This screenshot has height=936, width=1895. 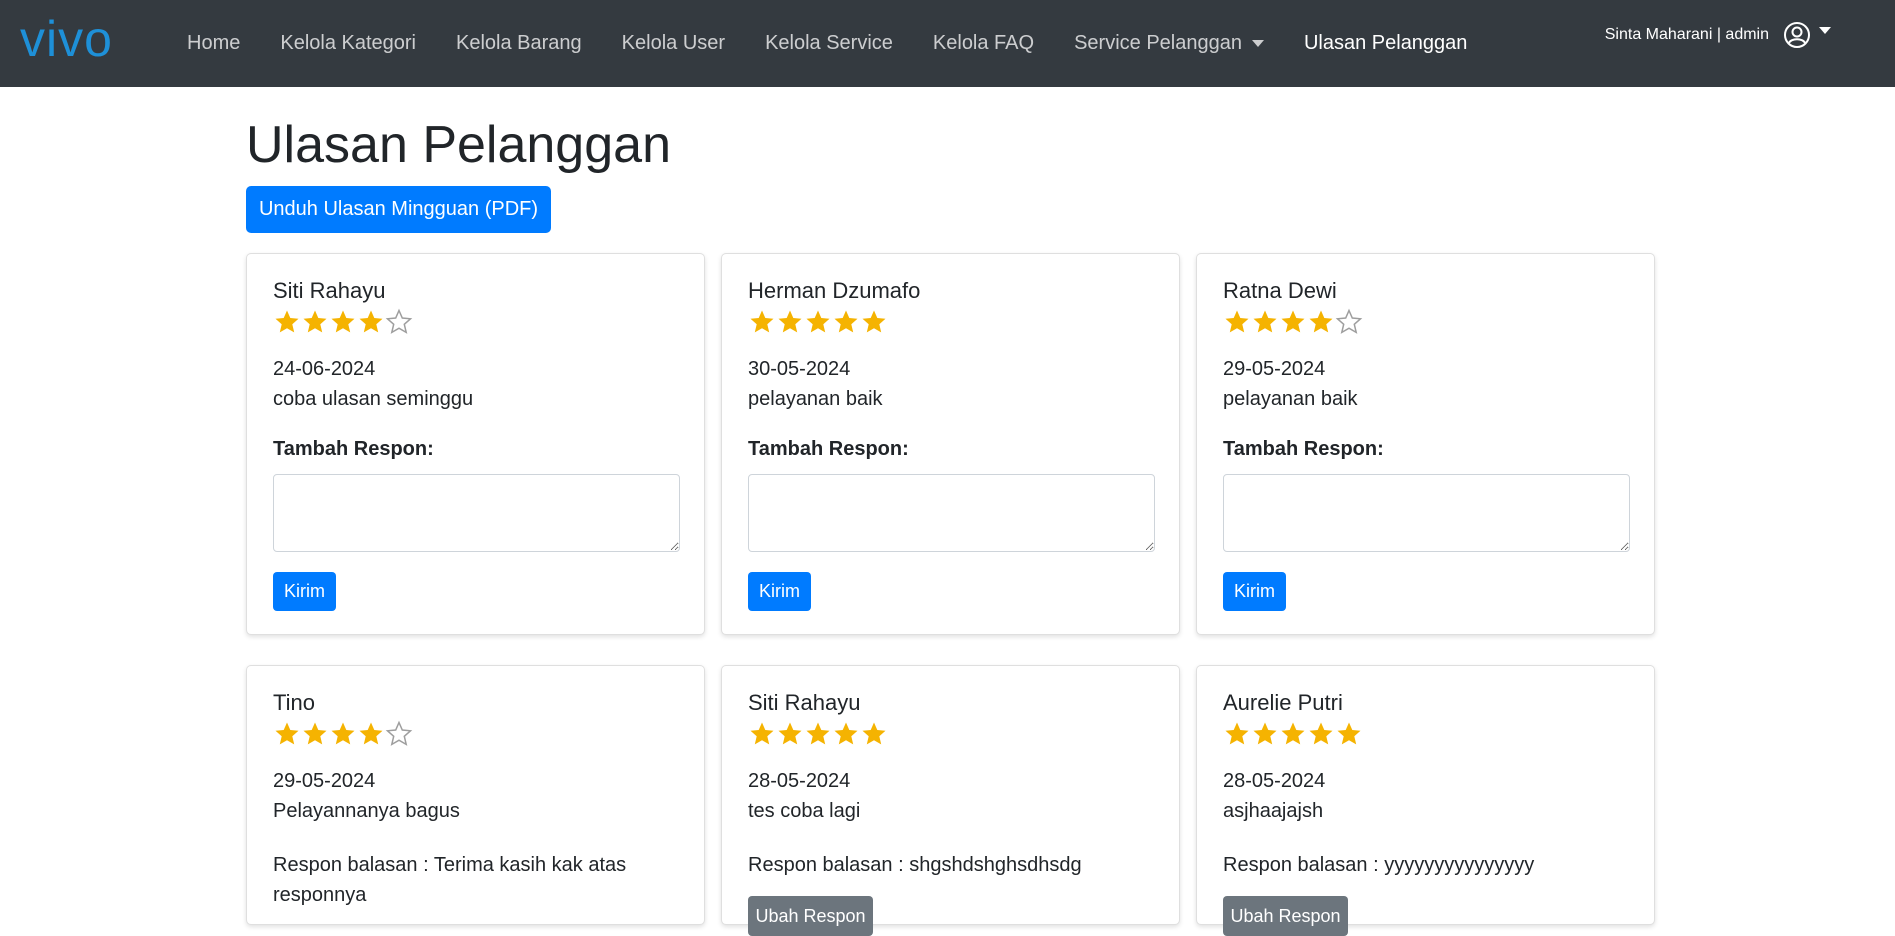 I want to click on nav-kelola-kategori: Kelola Kategori, so click(x=348, y=43).